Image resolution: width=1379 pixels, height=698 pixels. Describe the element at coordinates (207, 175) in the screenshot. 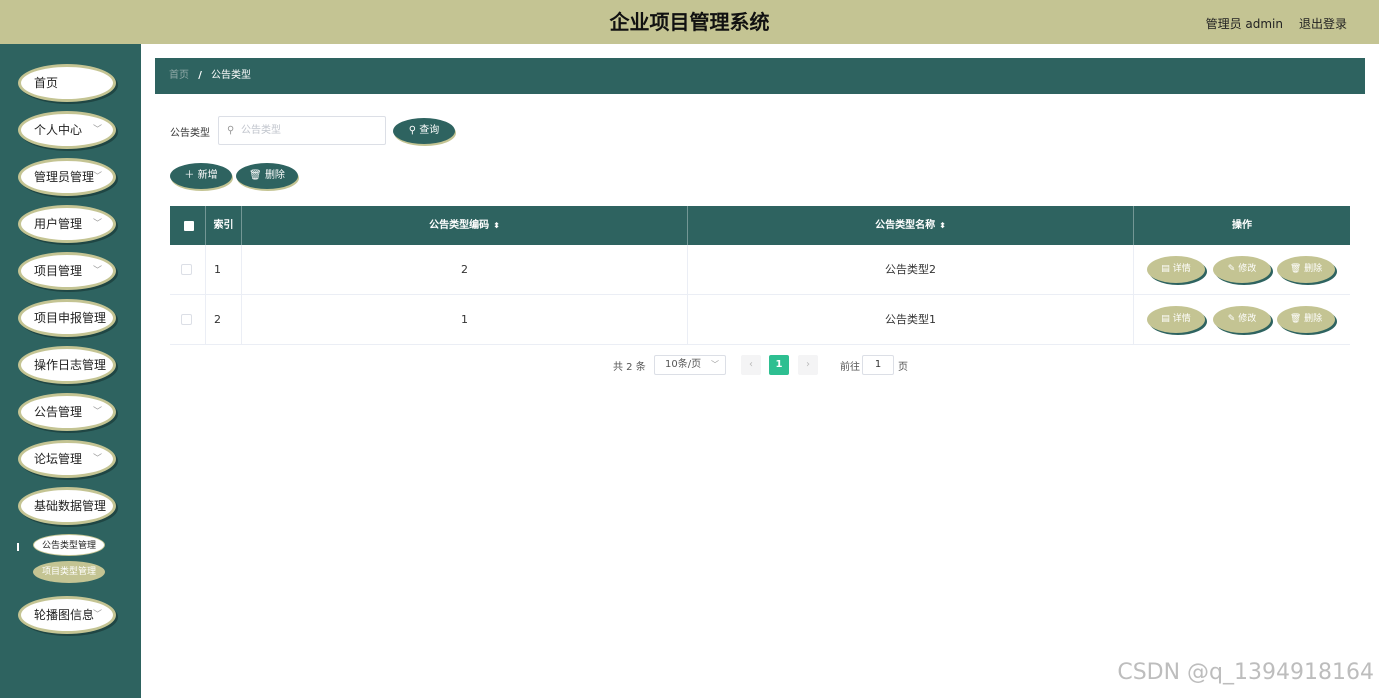

I see `add-button-label: 新增` at that location.